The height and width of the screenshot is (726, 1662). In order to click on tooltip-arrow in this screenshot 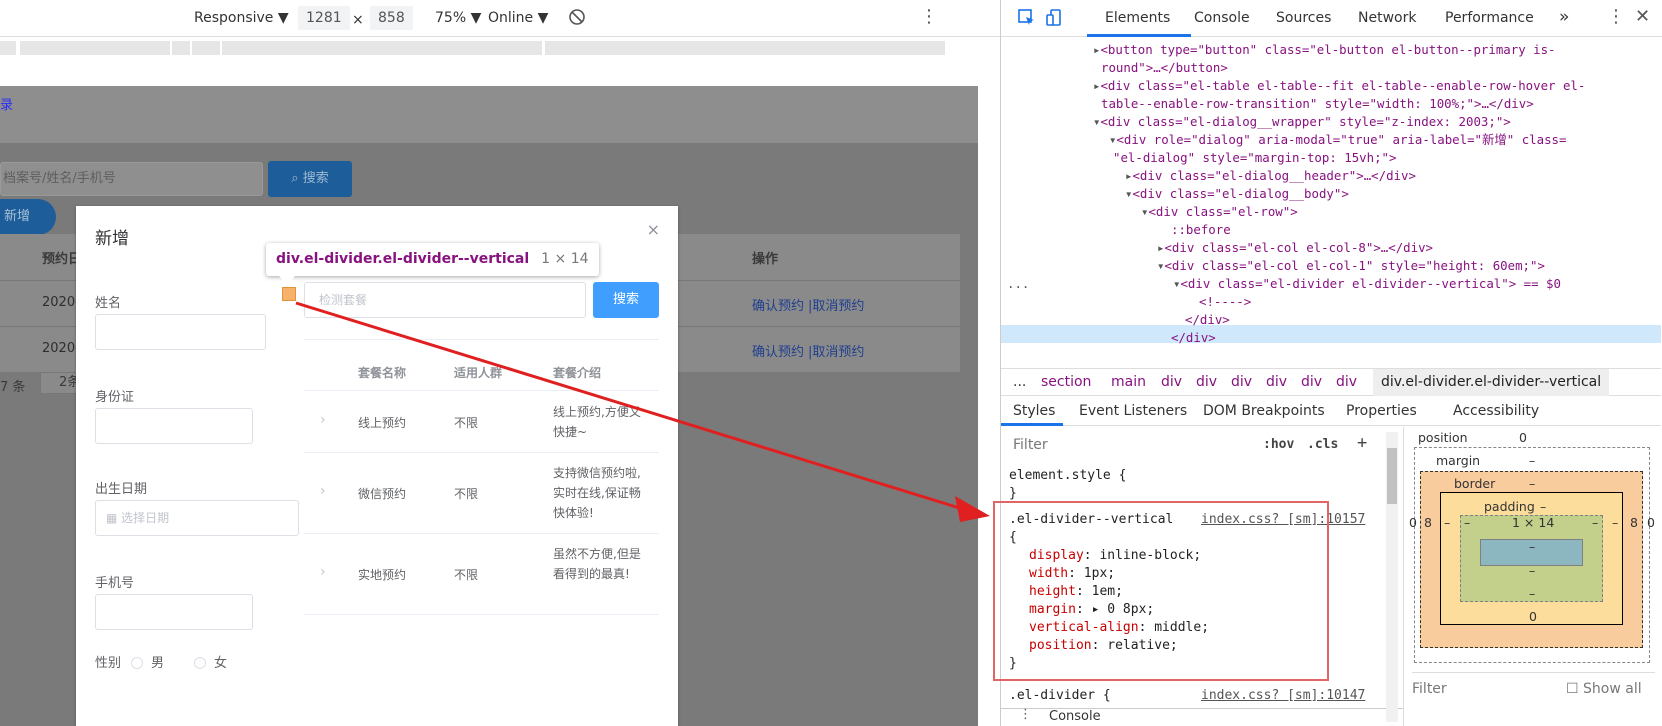, I will do `click(287, 280)`.